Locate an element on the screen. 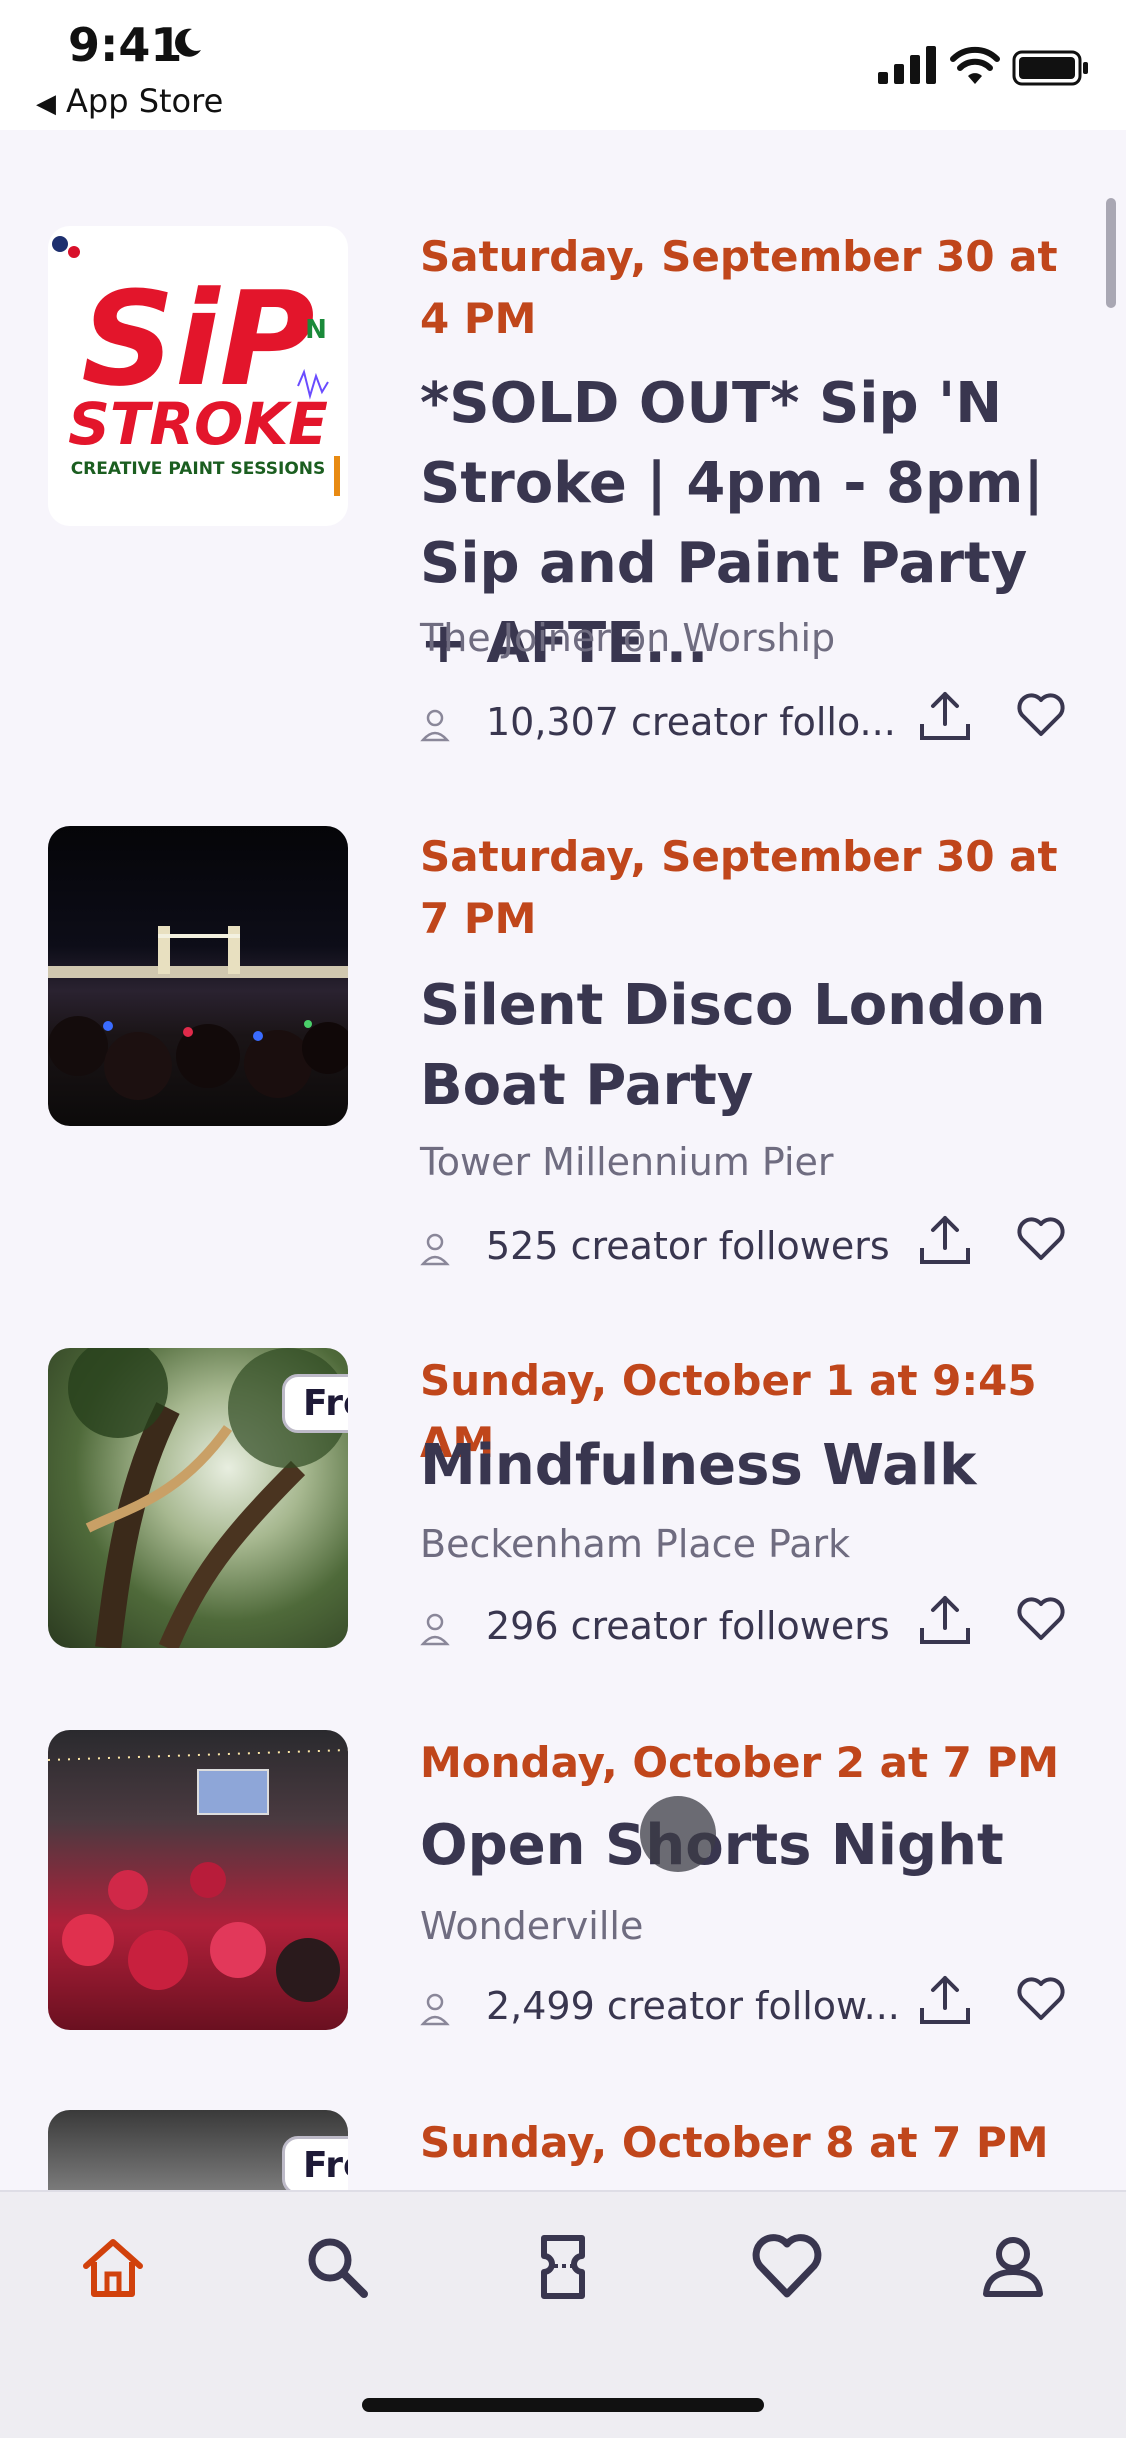  event-date: Saturday, September 30 at 4 PM is located at coordinates (739, 287).